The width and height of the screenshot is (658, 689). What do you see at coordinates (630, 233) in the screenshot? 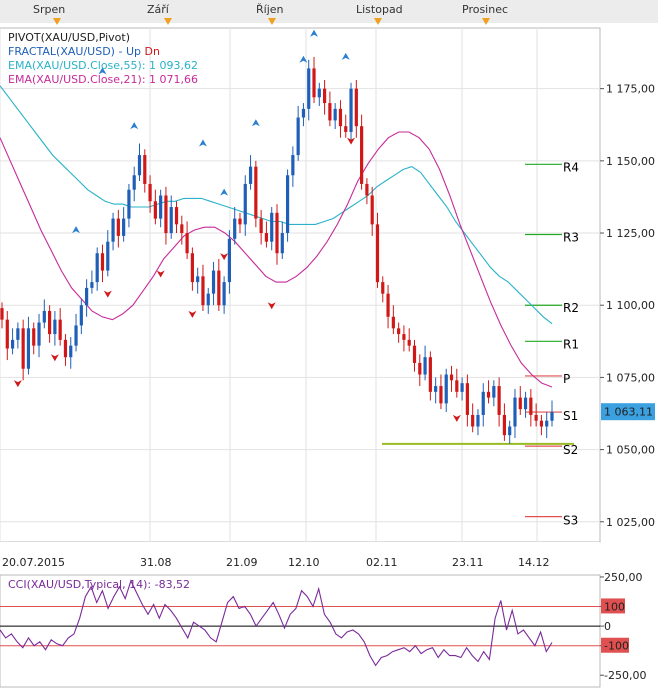
I see `price-tick-label: 1 125,00` at bounding box center [630, 233].